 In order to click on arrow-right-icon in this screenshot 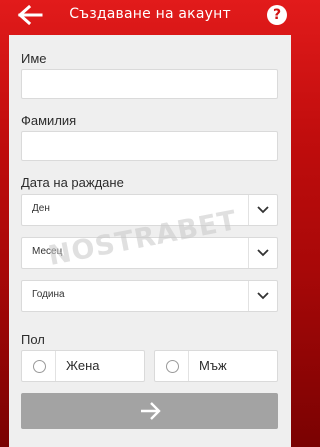, I will do `click(151, 411)`.